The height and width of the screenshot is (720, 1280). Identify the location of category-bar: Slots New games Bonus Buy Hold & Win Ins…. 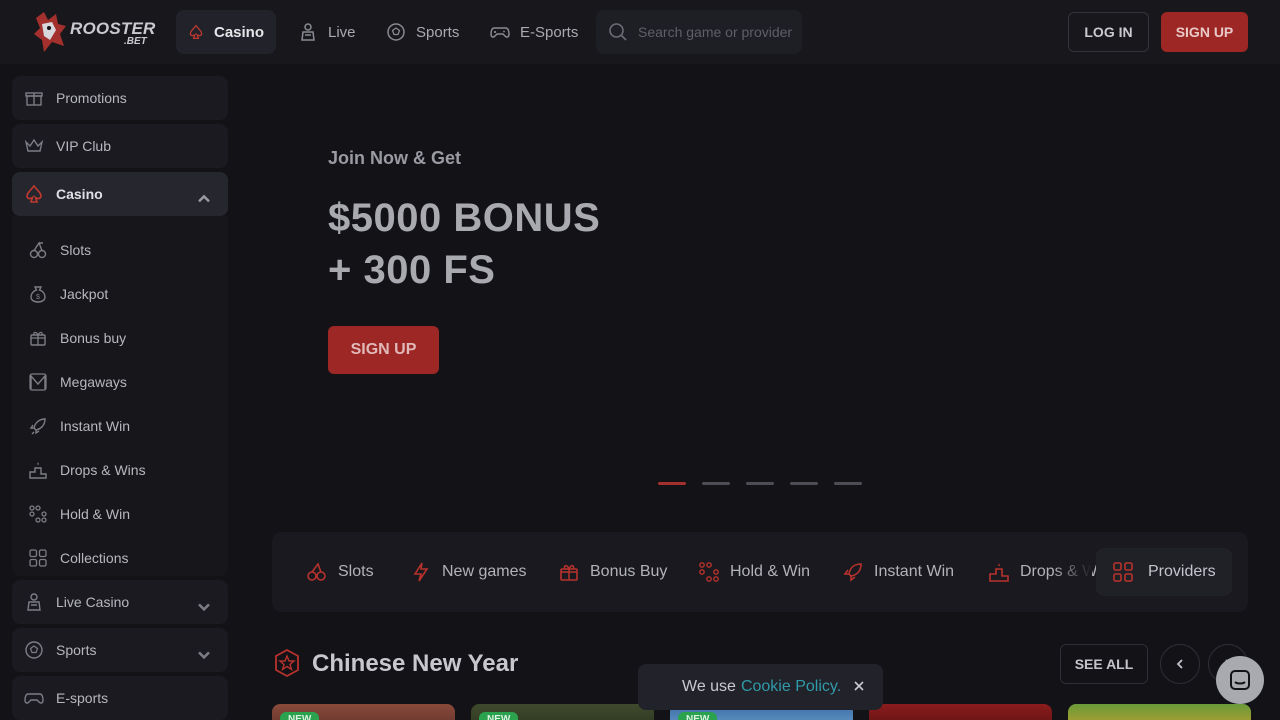
(760, 572).